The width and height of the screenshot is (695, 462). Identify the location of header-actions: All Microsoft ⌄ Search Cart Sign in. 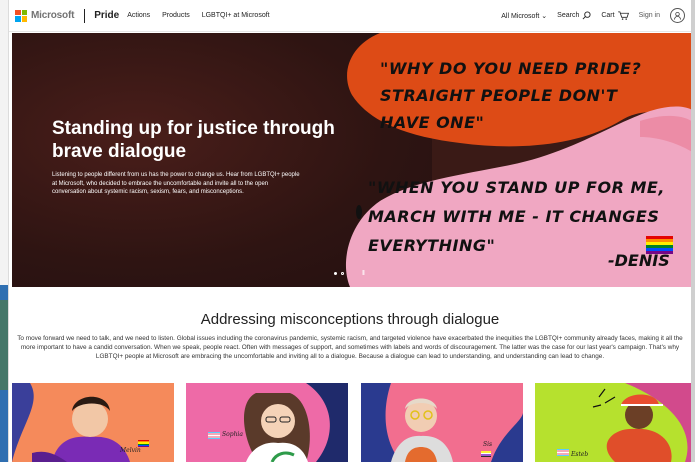
(593, 15).